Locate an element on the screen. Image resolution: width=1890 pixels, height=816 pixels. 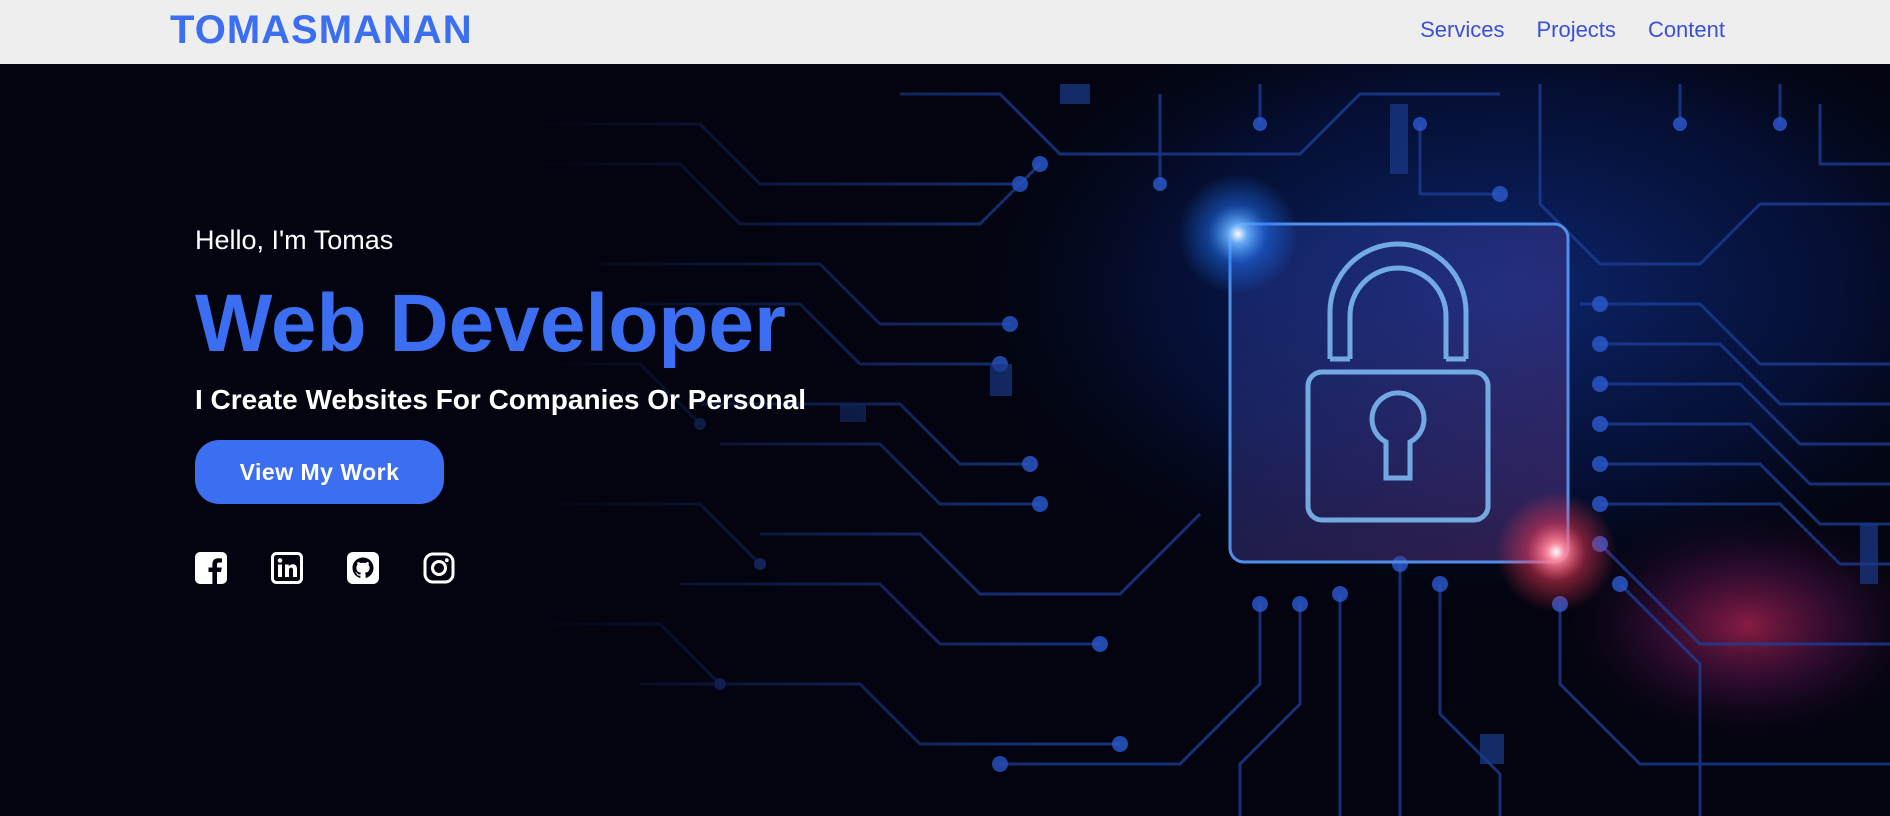
hero-greeting: Hello, I'm Tomas is located at coordinates (294, 240).